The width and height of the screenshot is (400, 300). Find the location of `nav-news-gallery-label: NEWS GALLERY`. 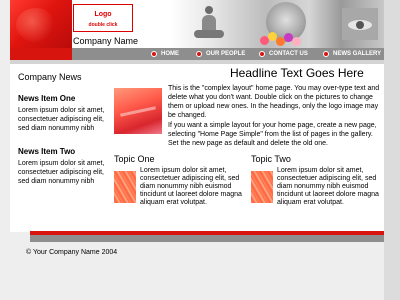

nav-news-gallery-label: NEWS GALLERY is located at coordinates (357, 54).